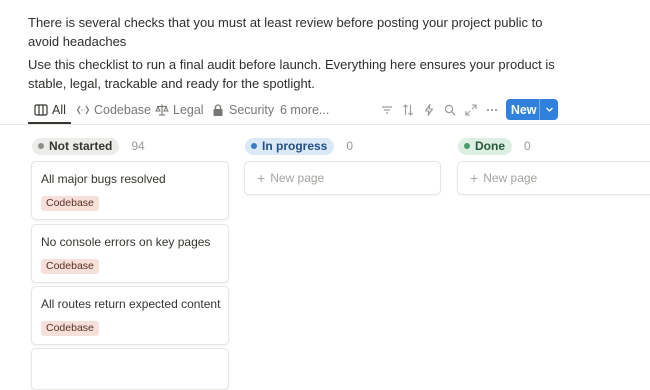 The image size is (650, 390). Describe the element at coordinates (50, 110) in the screenshot. I see `tab-all: All` at that location.